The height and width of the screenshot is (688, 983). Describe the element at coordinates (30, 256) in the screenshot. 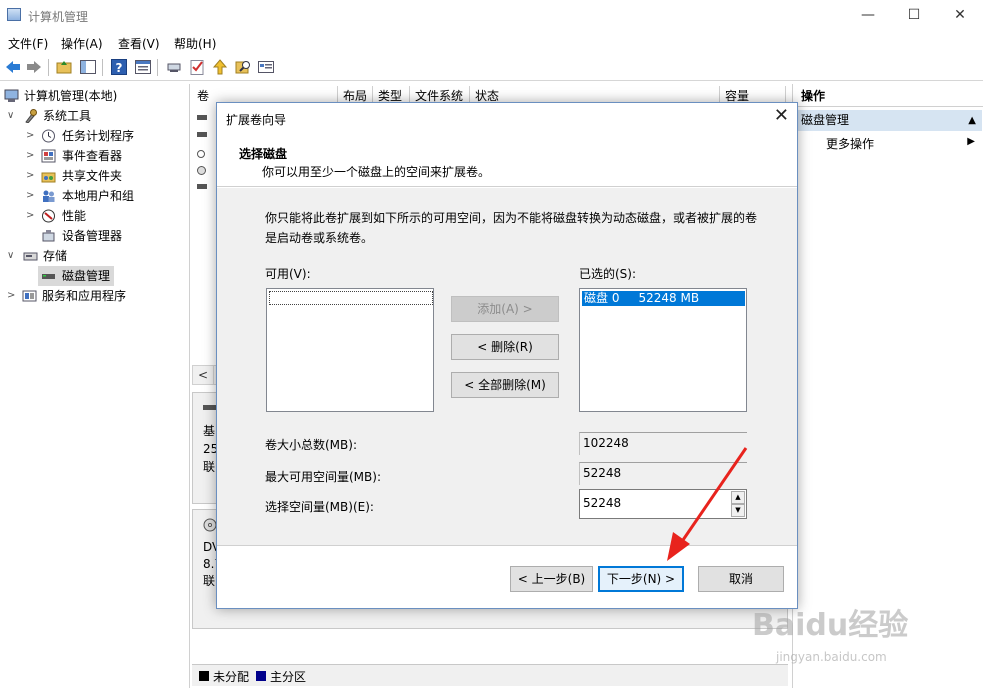

I see `storage-icon` at that location.